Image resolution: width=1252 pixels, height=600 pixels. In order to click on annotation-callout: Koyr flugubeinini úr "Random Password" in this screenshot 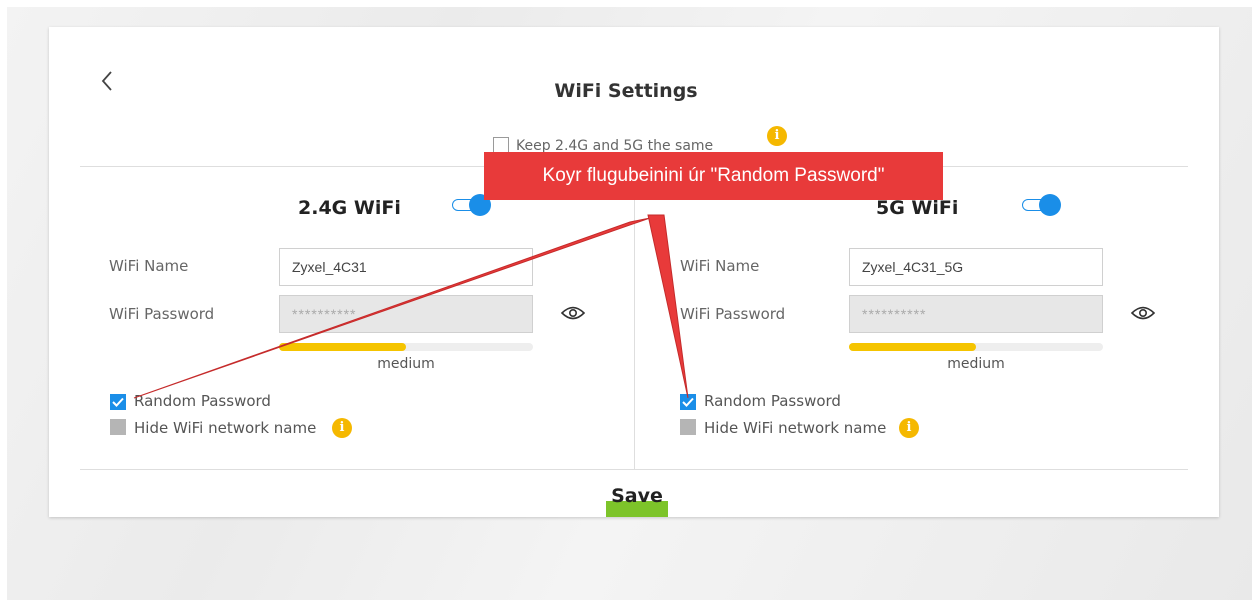, I will do `click(713, 176)`.